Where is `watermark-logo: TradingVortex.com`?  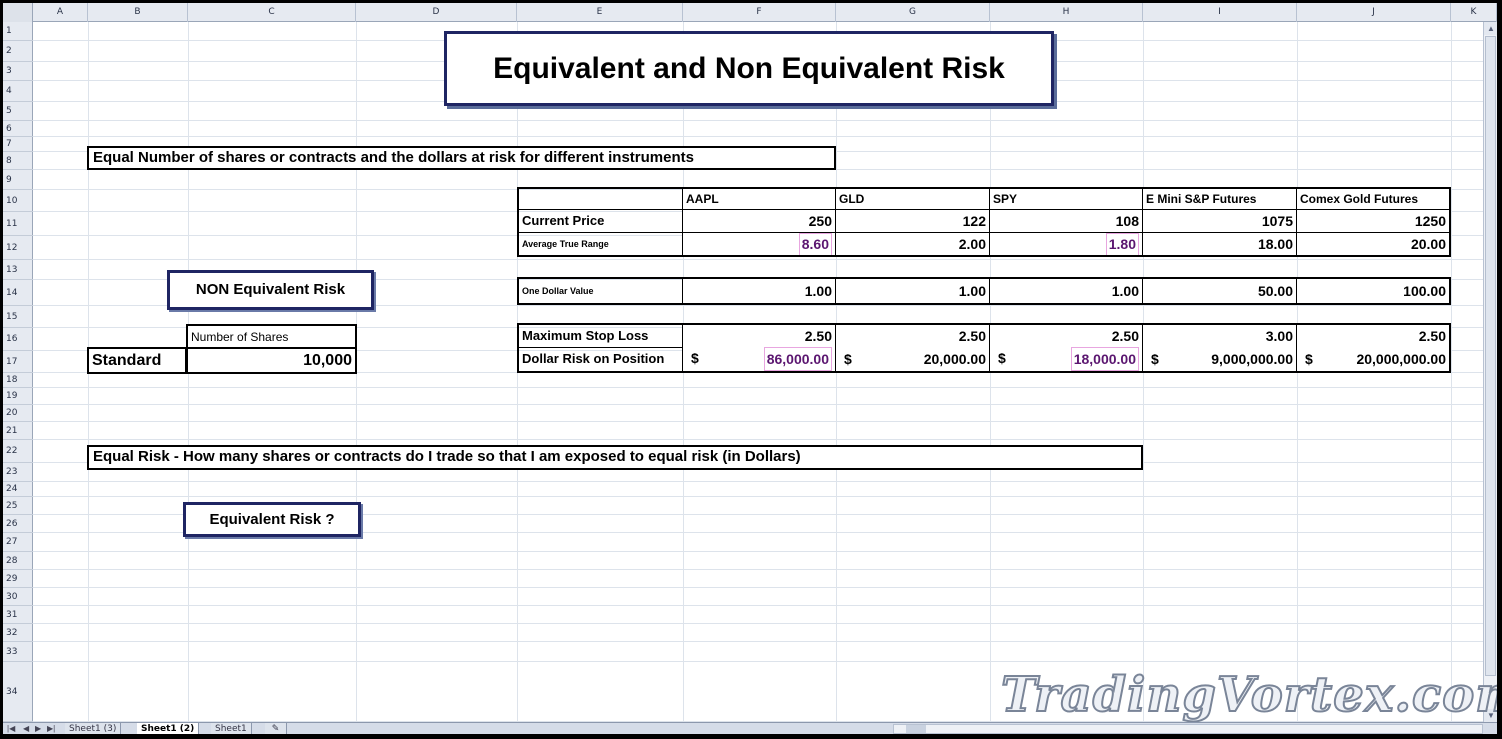 watermark-logo: TradingVortex.com is located at coordinates (1248, 695).